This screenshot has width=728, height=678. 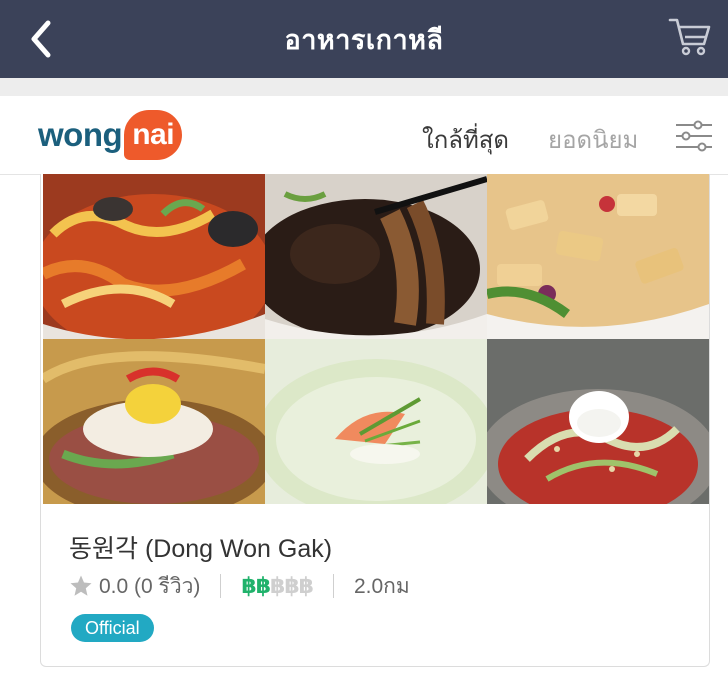 I want to click on photo-bibim-naengmyeon, so click(x=598, y=421).